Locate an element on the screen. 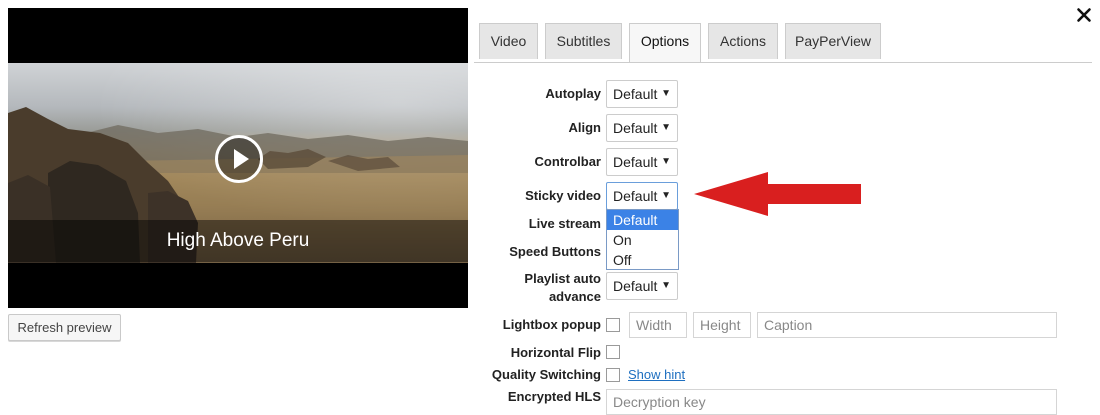  tab-subtitles: Subtitles is located at coordinates (583, 41).